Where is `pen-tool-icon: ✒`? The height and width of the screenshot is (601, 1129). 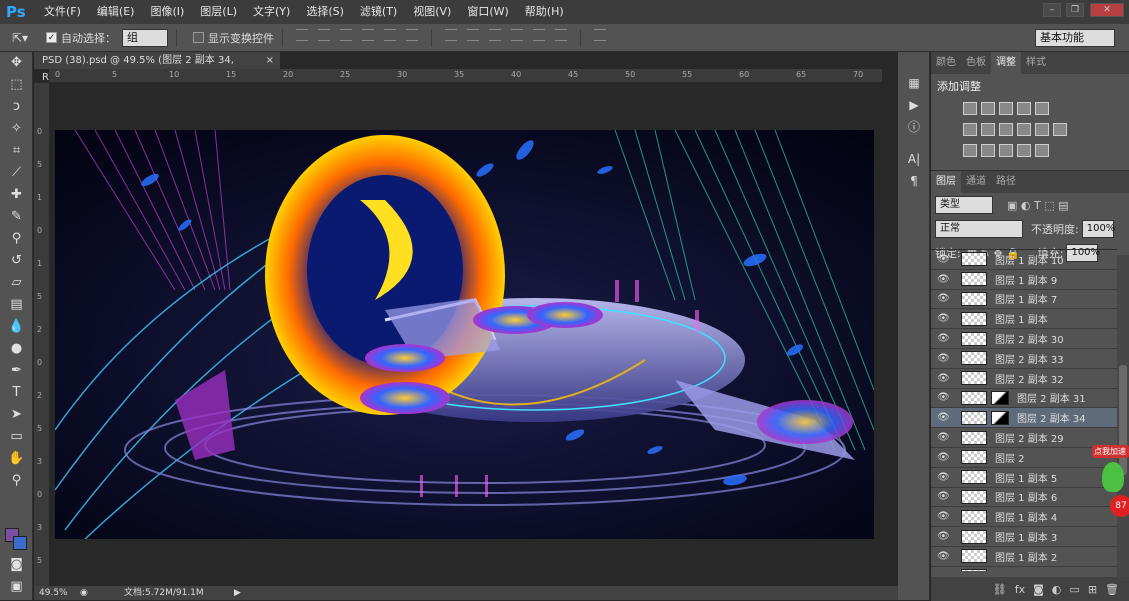
pen-tool-icon: ✒ is located at coordinates (16, 371).